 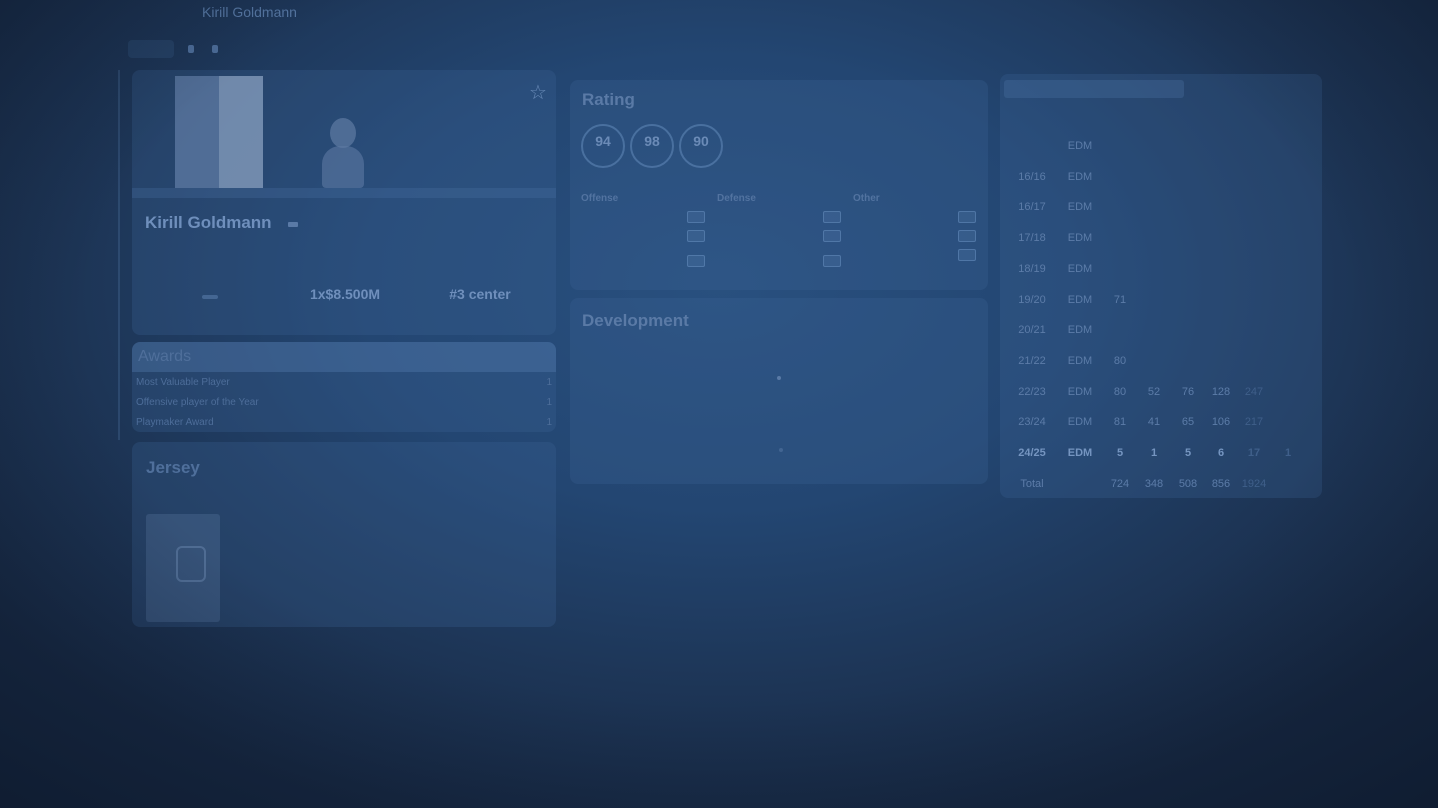 I want to click on rank-value: #3 center, so click(x=480, y=294).